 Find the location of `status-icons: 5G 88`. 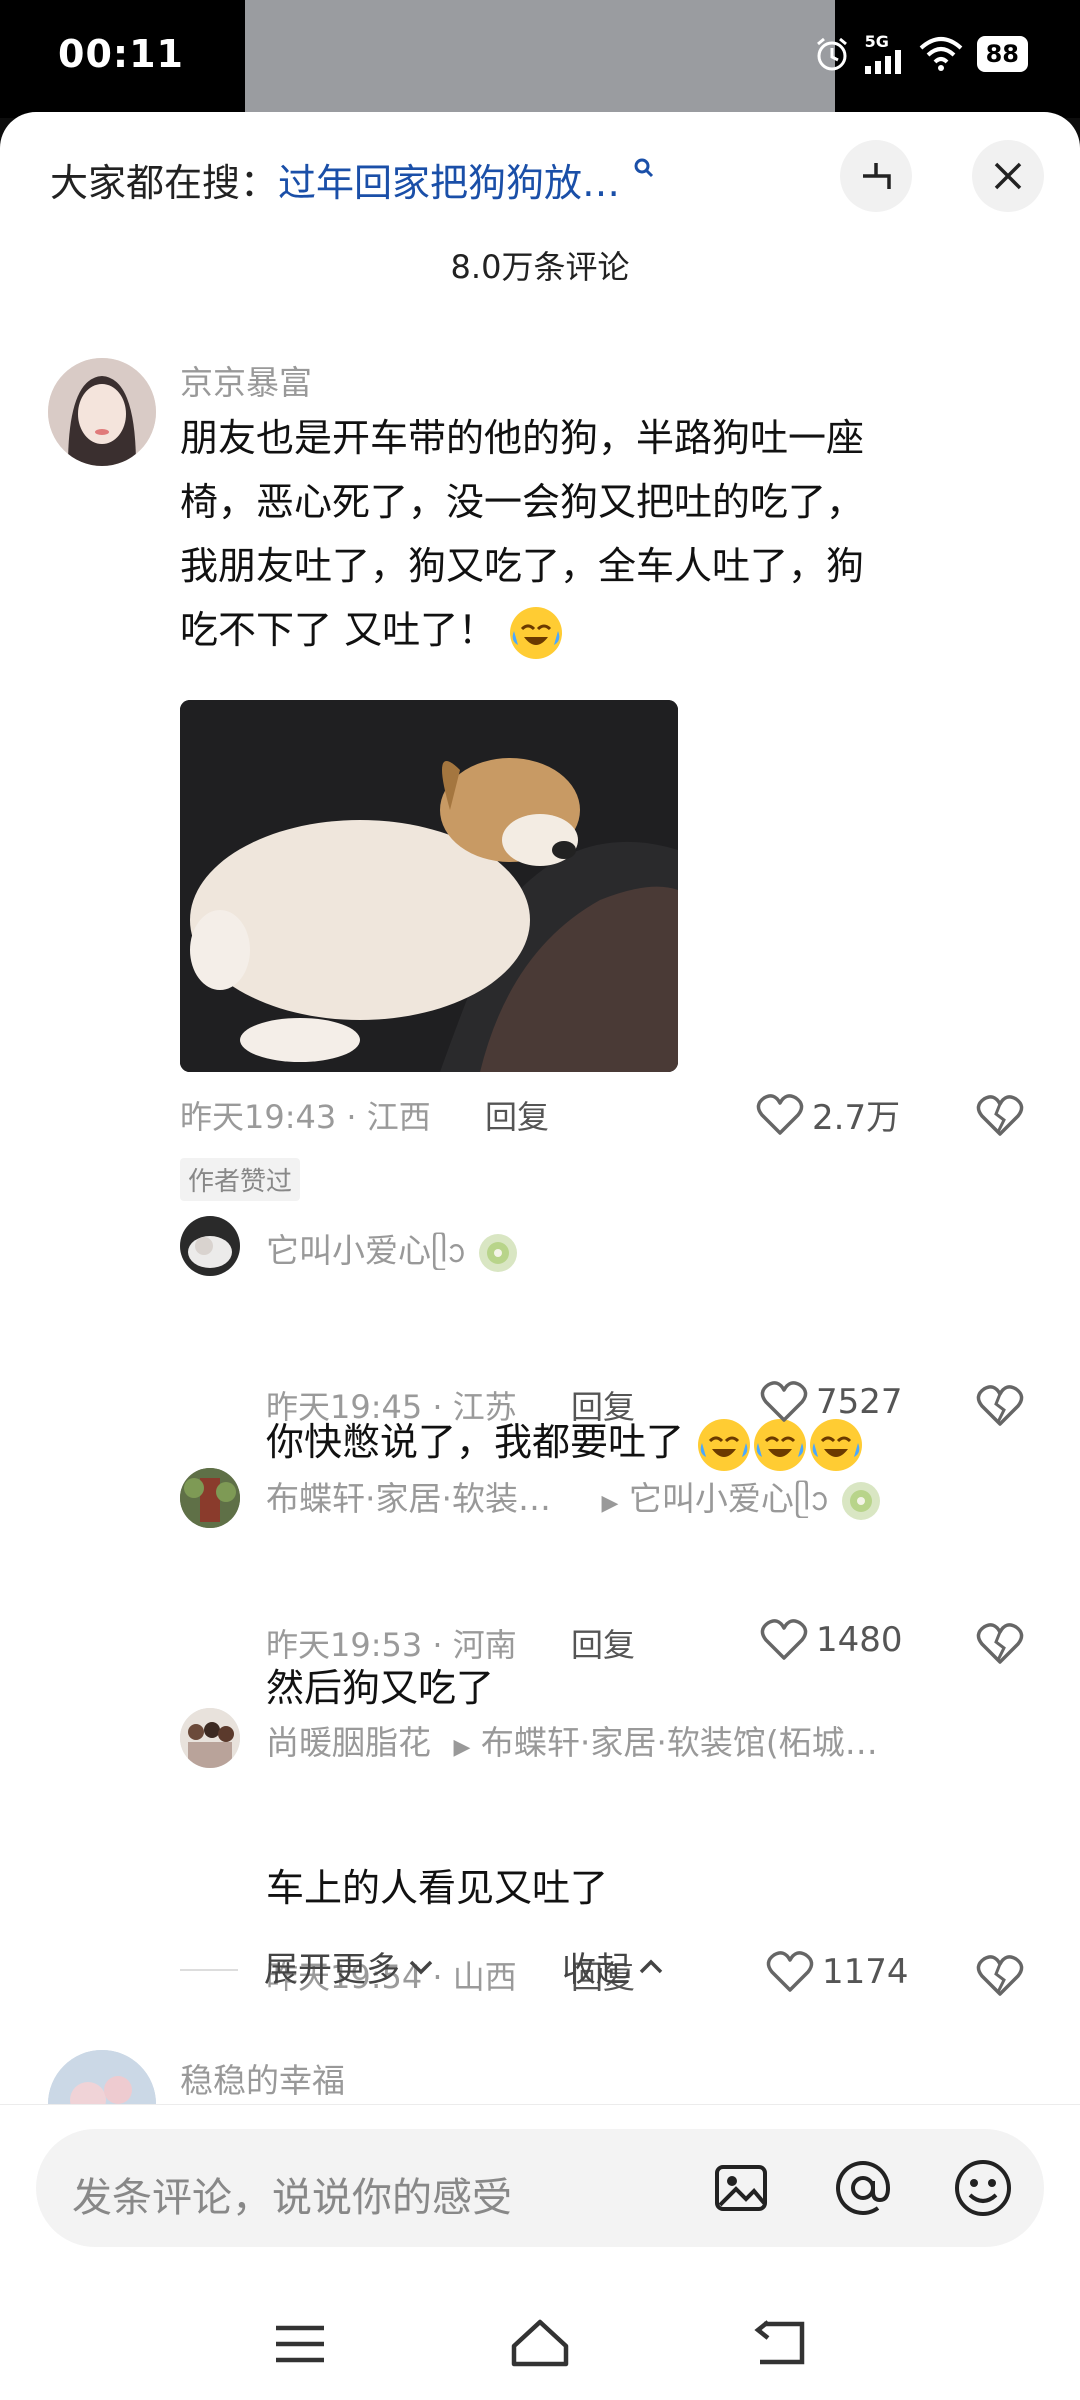

status-icons: 5G 88 is located at coordinates (920, 54).